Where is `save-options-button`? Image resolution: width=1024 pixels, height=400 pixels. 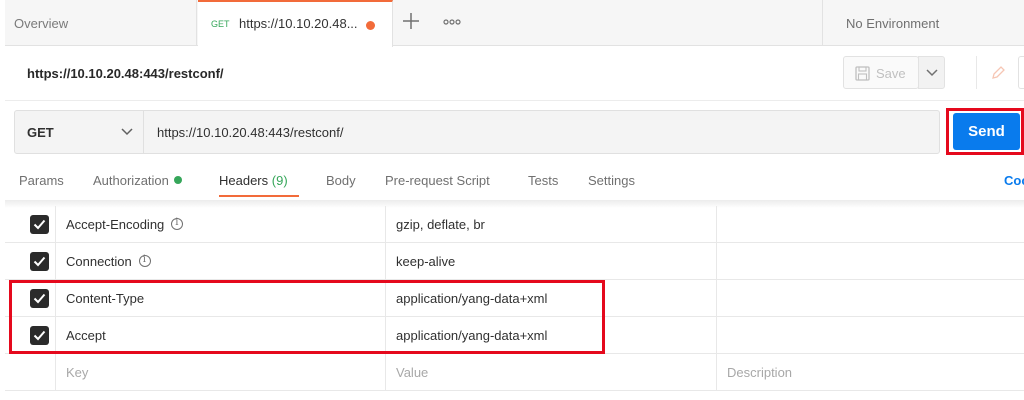 save-options-button is located at coordinates (931, 72).